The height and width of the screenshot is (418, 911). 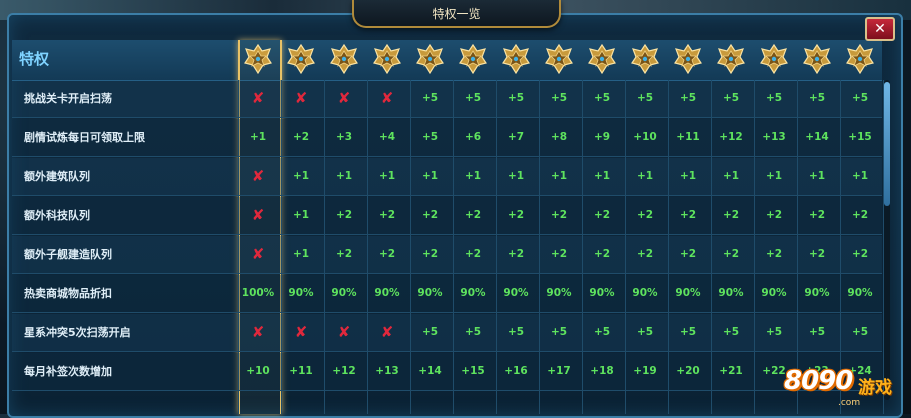 What do you see at coordinates (880, 29) in the screenshot?
I see `close-button: ✕` at bounding box center [880, 29].